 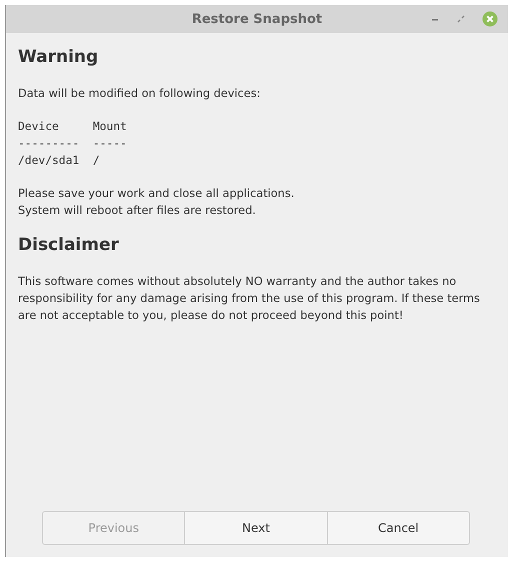 I want to click on section-heading: Disclaimer, so click(x=69, y=245).